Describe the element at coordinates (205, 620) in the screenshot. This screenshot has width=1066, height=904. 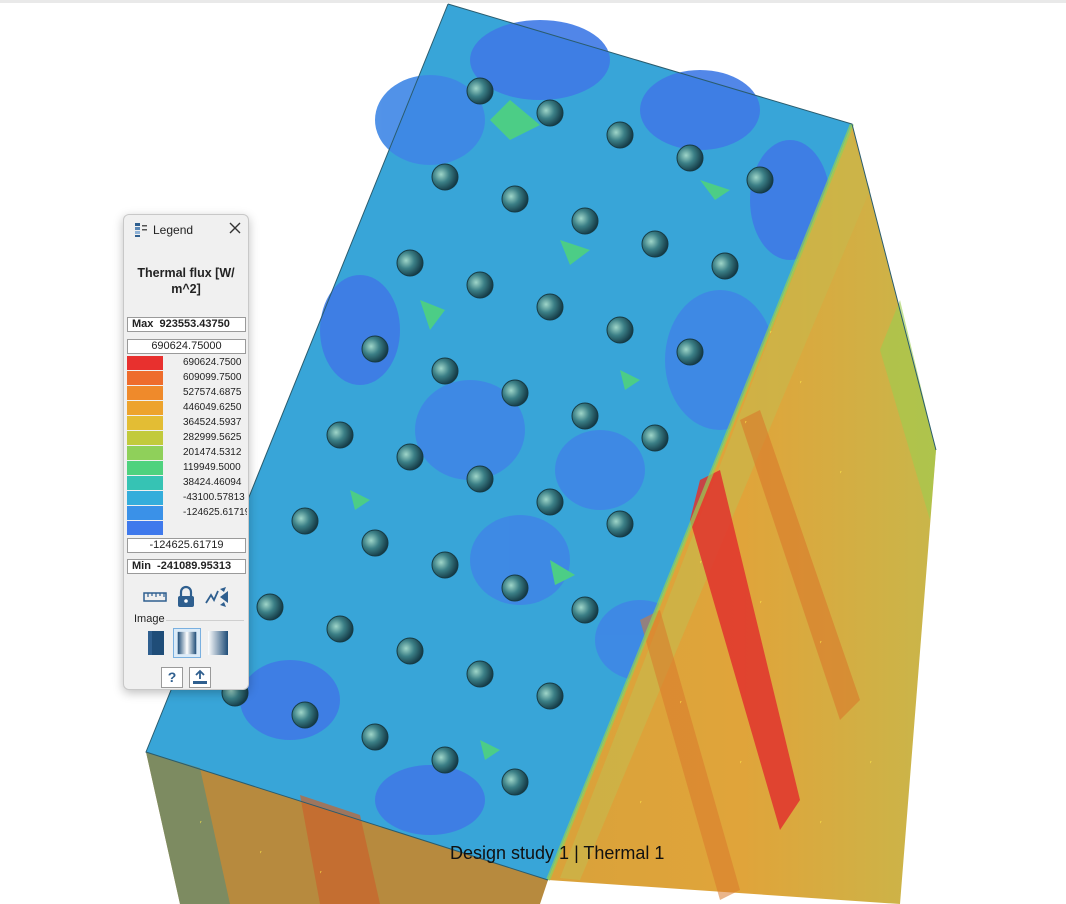
I see `image-group-divider` at that location.